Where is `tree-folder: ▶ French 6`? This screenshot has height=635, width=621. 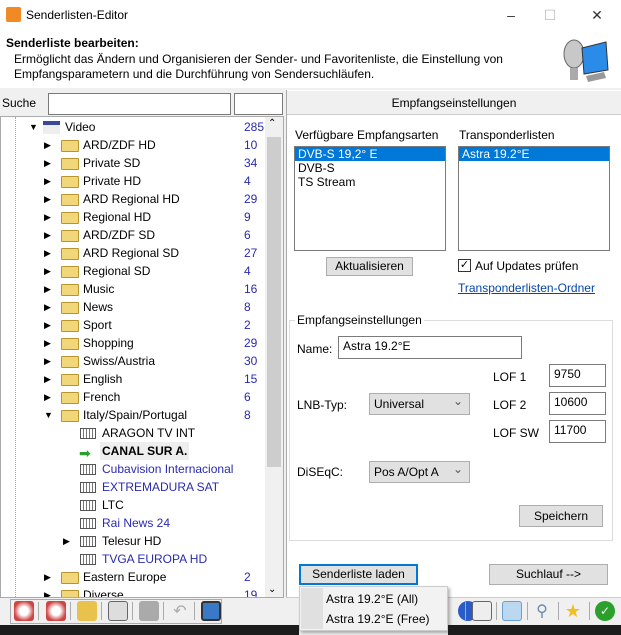
tree-folder: ▶ French 6 is located at coordinates (133, 397).